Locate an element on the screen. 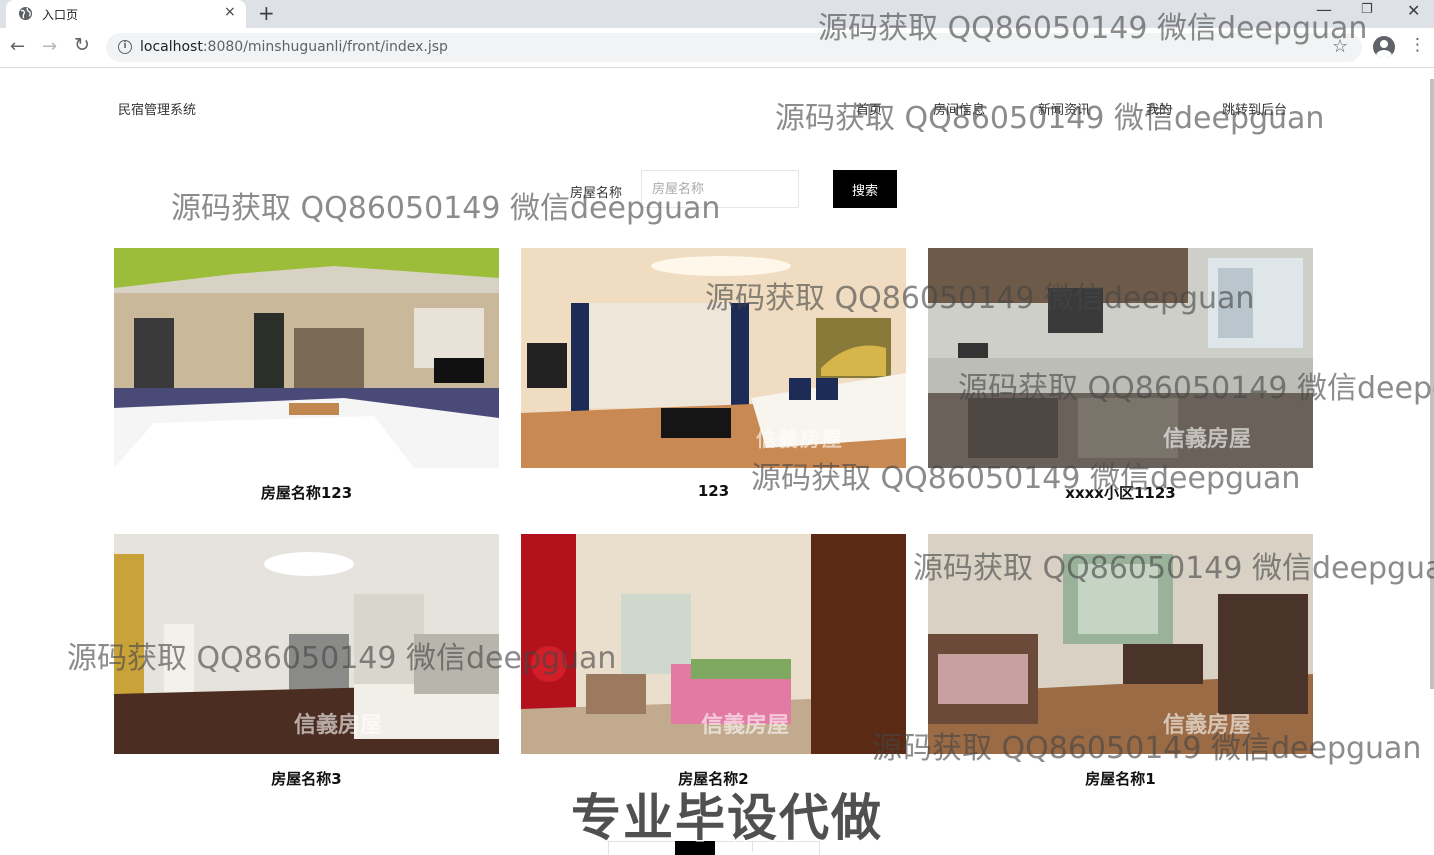 This screenshot has height=855, width=1434. listing-title: 123 is located at coordinates (713, 491).